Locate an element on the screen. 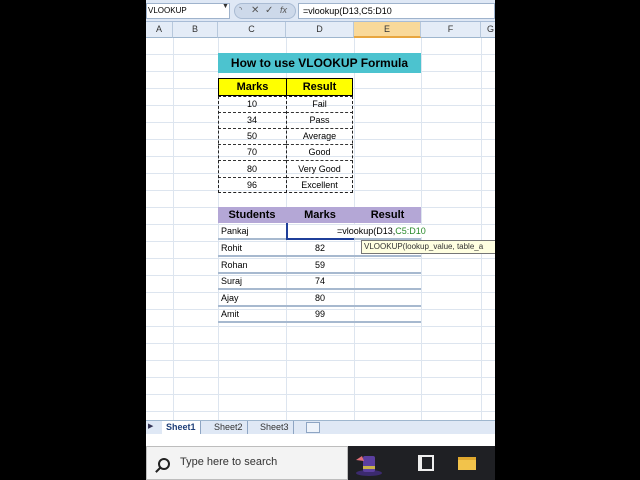  column-header-c: C is located at coordinates (252, 30).